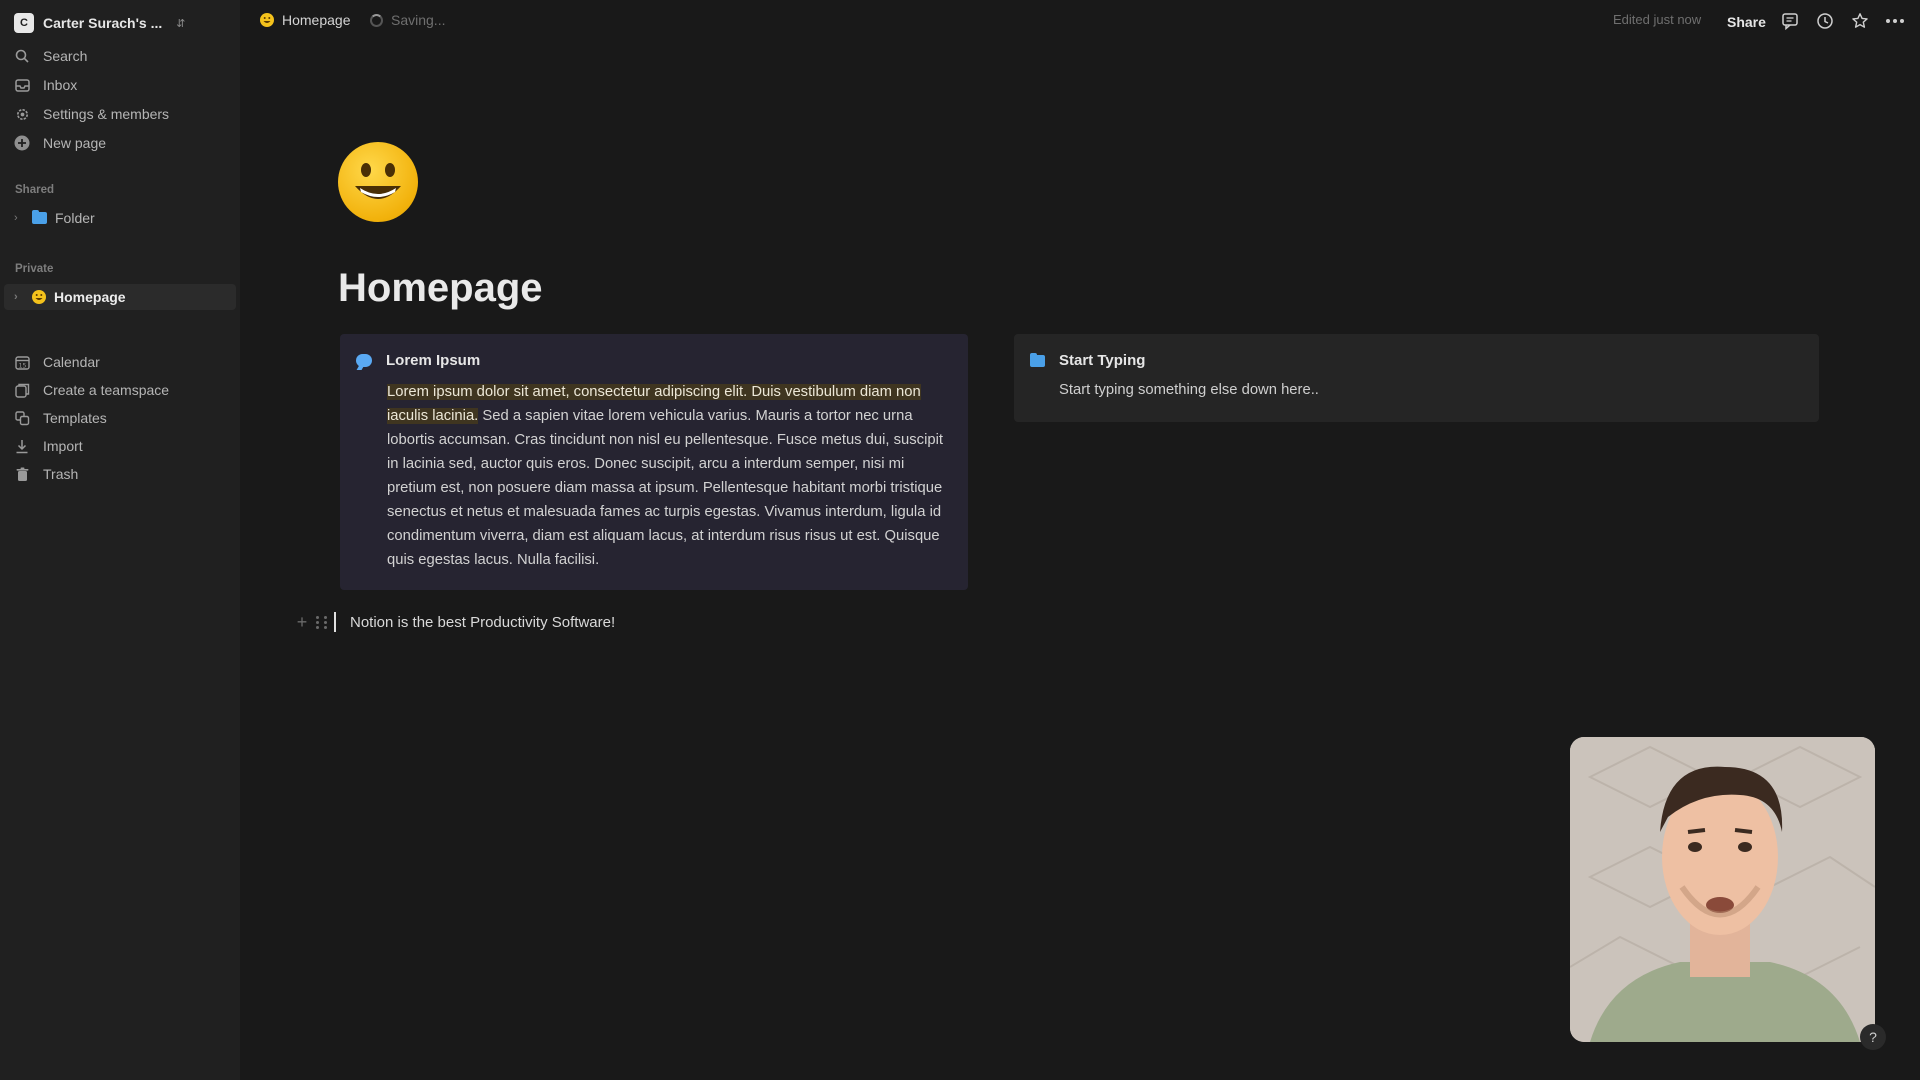 This screenshot has height=1080, width=1920. Describe the element at coordinates (378, 182) in the screenshot. I see `page-emoji-icon` at that location.